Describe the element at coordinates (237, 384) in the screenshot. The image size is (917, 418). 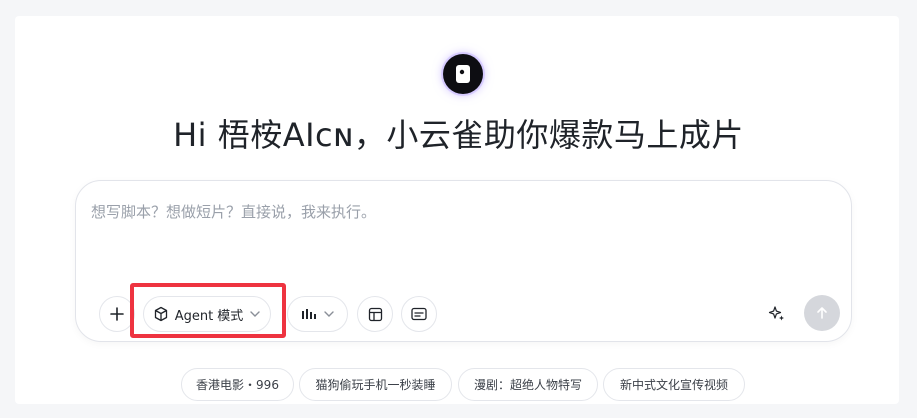
I see `suggestion-chip: 香港电影・996` at that location.